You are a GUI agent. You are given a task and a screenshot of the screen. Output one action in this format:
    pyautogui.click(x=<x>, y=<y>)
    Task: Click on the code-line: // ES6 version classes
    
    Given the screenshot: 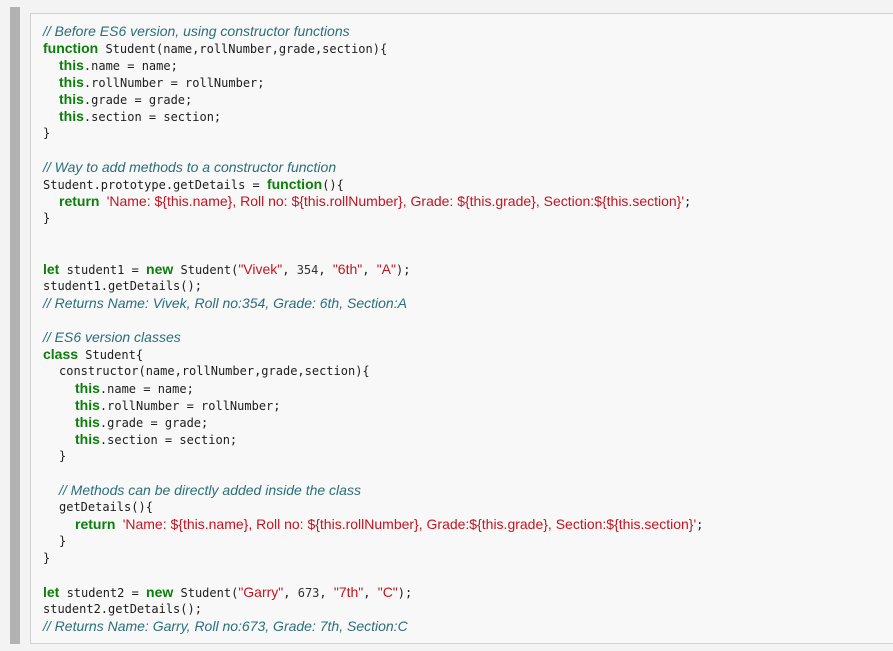 What is the action you would take?
    pyautogui.click(x=466, y=337)
    